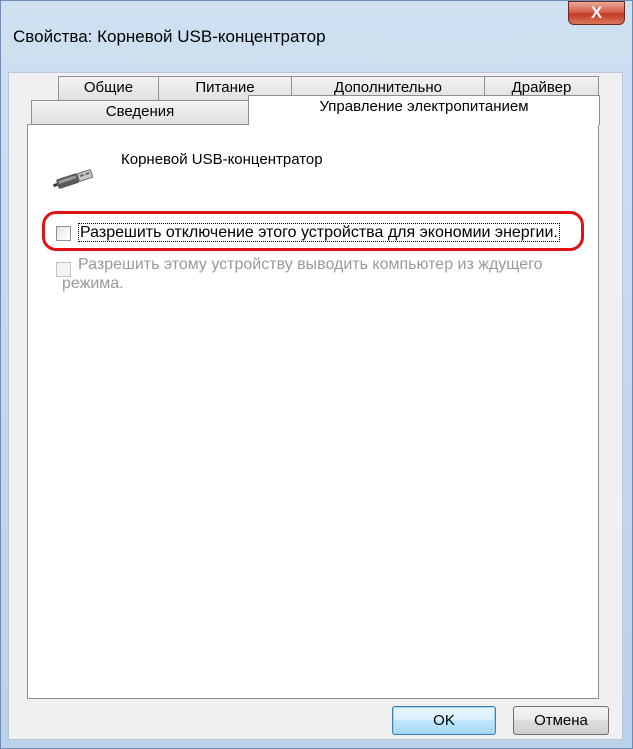 The height and width of the screenshot is (749, 633). Describe the element at coordinates (222, 159) in the screenshot. I see `device-name: Корневой USB-концентратор` at that location.